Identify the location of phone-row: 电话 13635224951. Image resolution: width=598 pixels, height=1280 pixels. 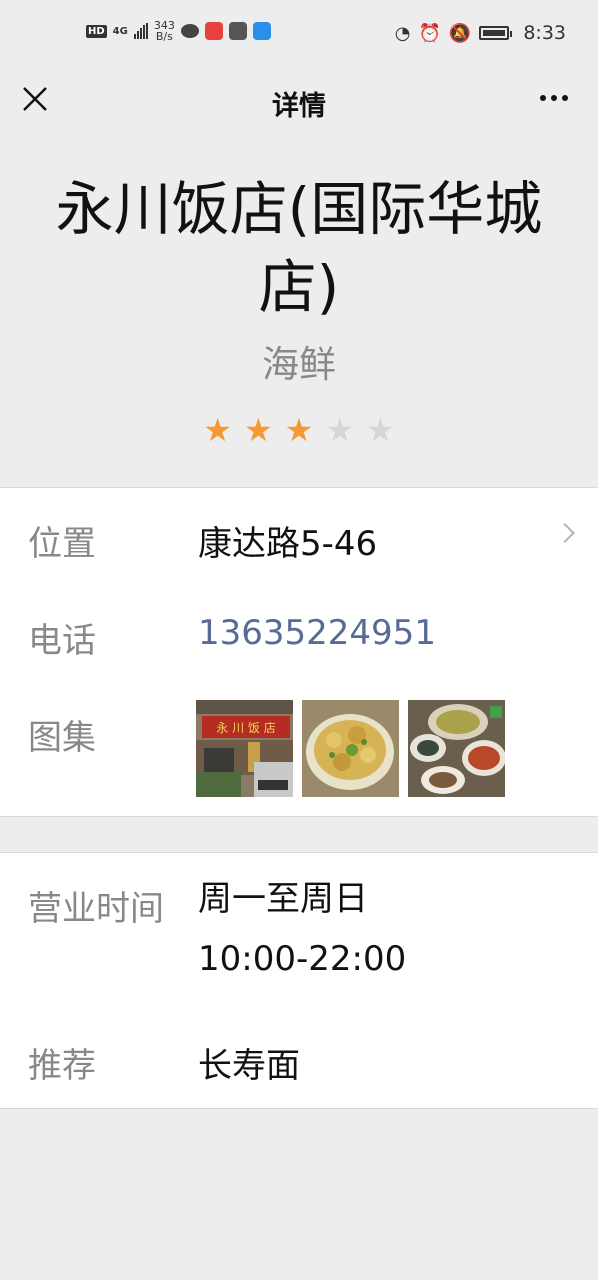
(299, 643).